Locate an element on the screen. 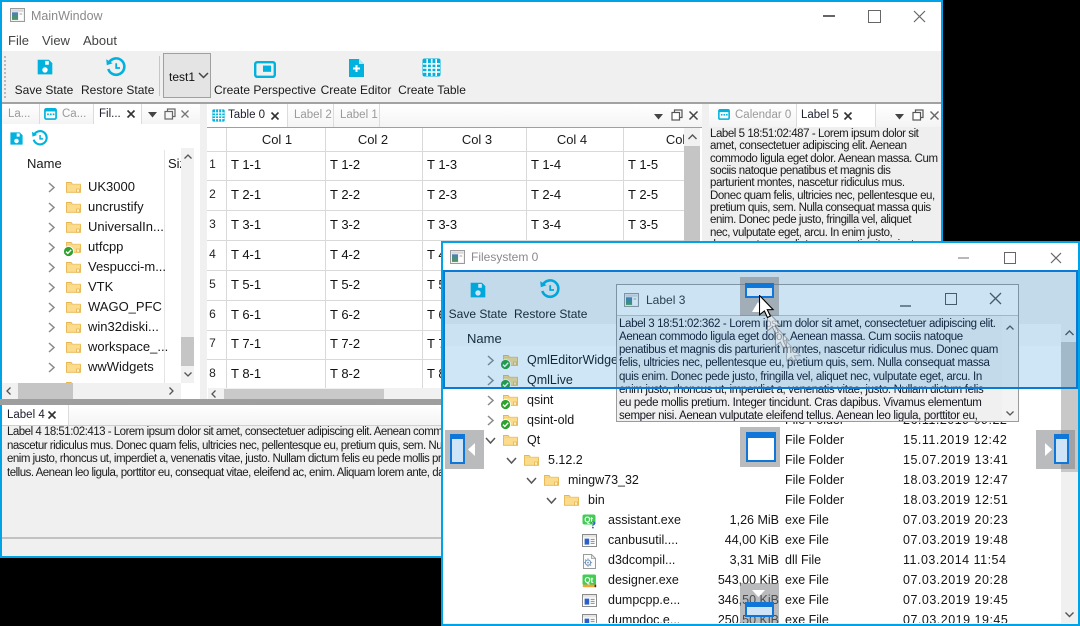  svg-text: Qt is located at coordinates (588, 580).